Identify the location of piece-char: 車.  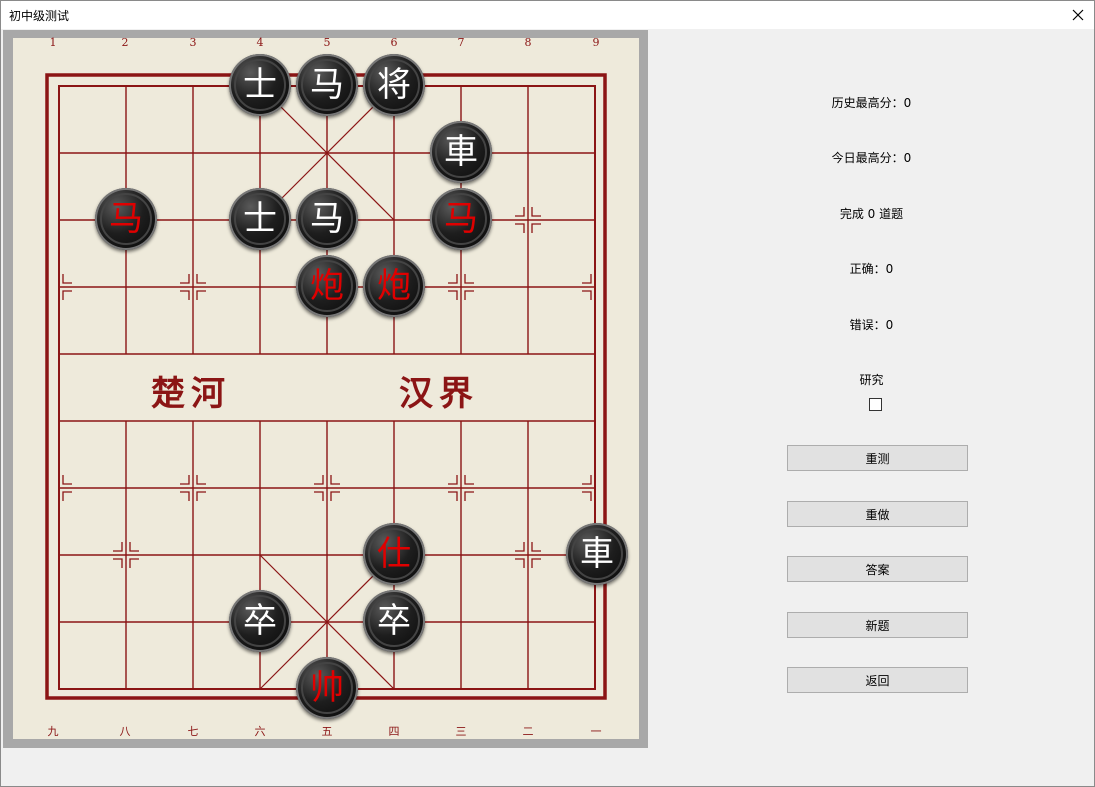
(461, 152).